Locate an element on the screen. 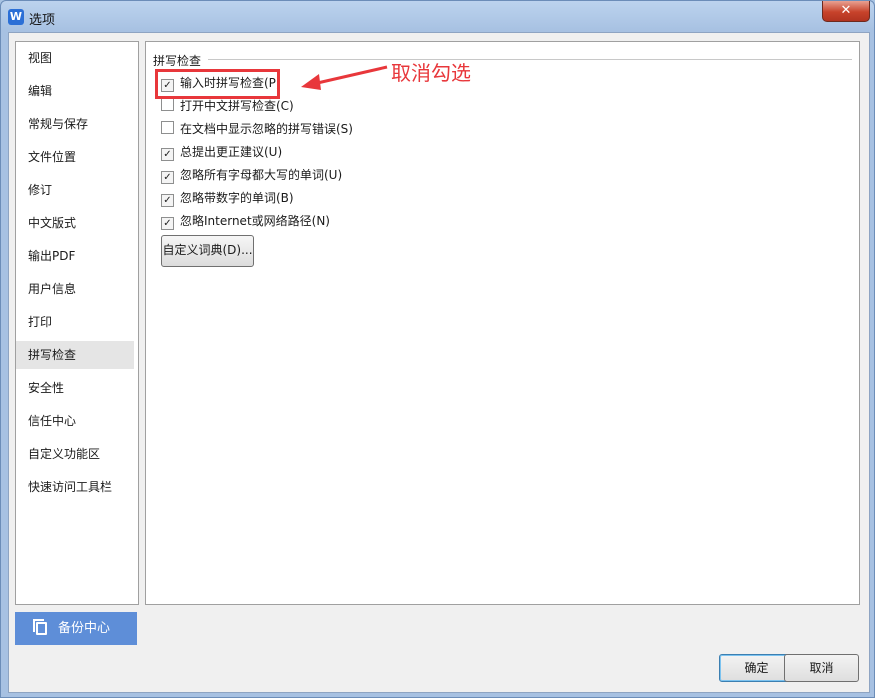 This screenshot has height=698, width=875. sidebar-item-general-save: 常规与保存 is located at coordinates (75, 124).